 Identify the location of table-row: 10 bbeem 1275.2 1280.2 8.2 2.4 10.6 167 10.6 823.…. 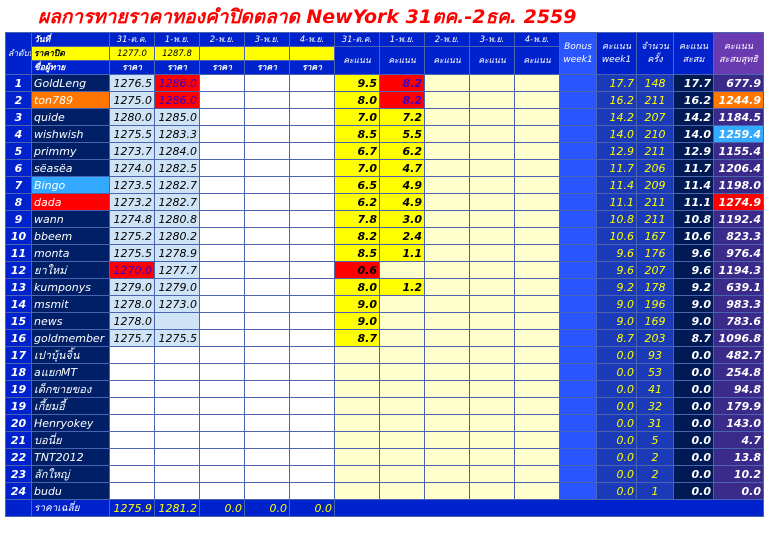
(384, 236).